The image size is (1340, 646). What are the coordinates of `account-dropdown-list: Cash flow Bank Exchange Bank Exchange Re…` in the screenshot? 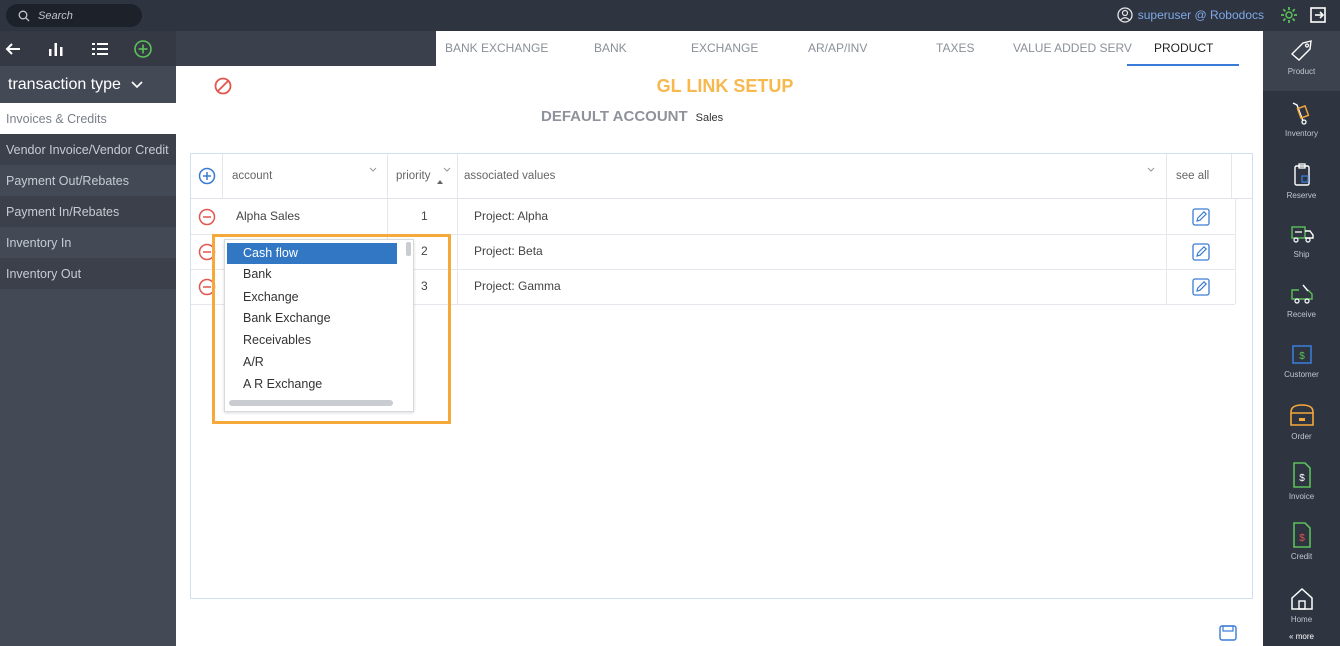 It's located at (319, 325).